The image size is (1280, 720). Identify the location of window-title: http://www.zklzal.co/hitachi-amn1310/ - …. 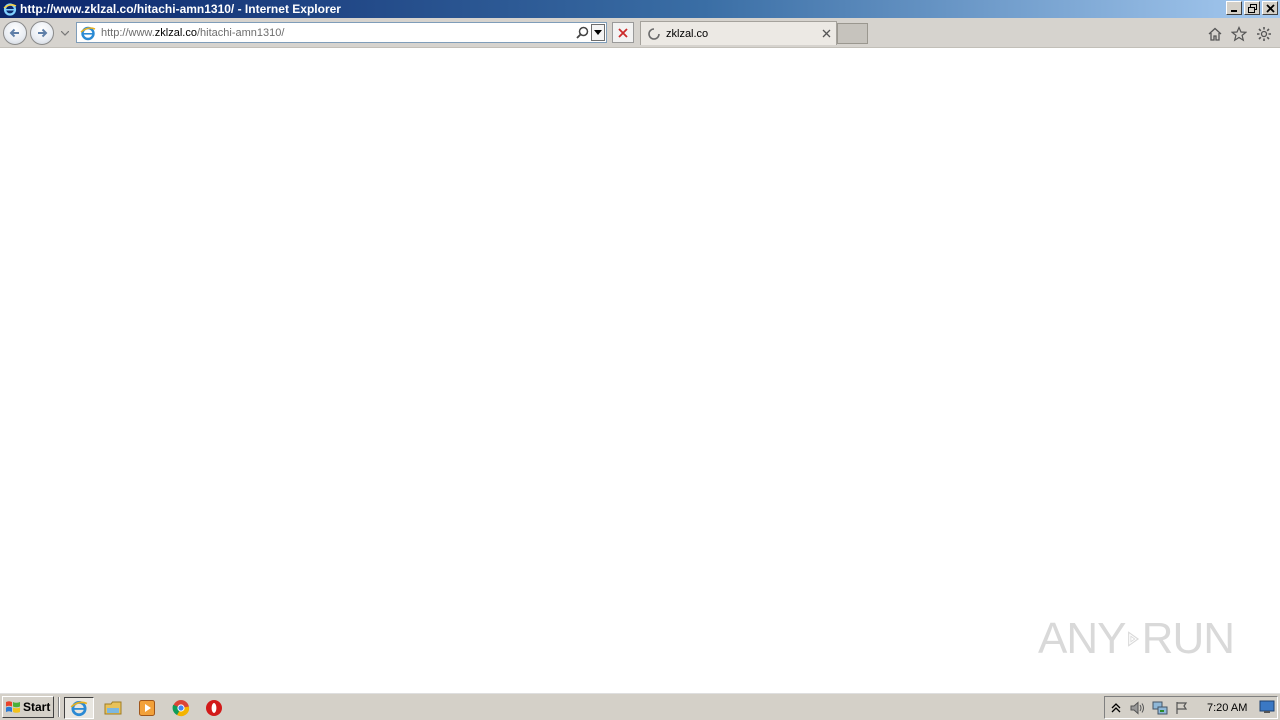
(180, 9).